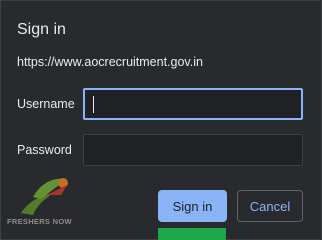 This screenshot has width=322, height=240. What do you see at coordinates (270, 206) in the screenshot?
I see `cancel-button: Cancel` at bounding box center [270, 206].